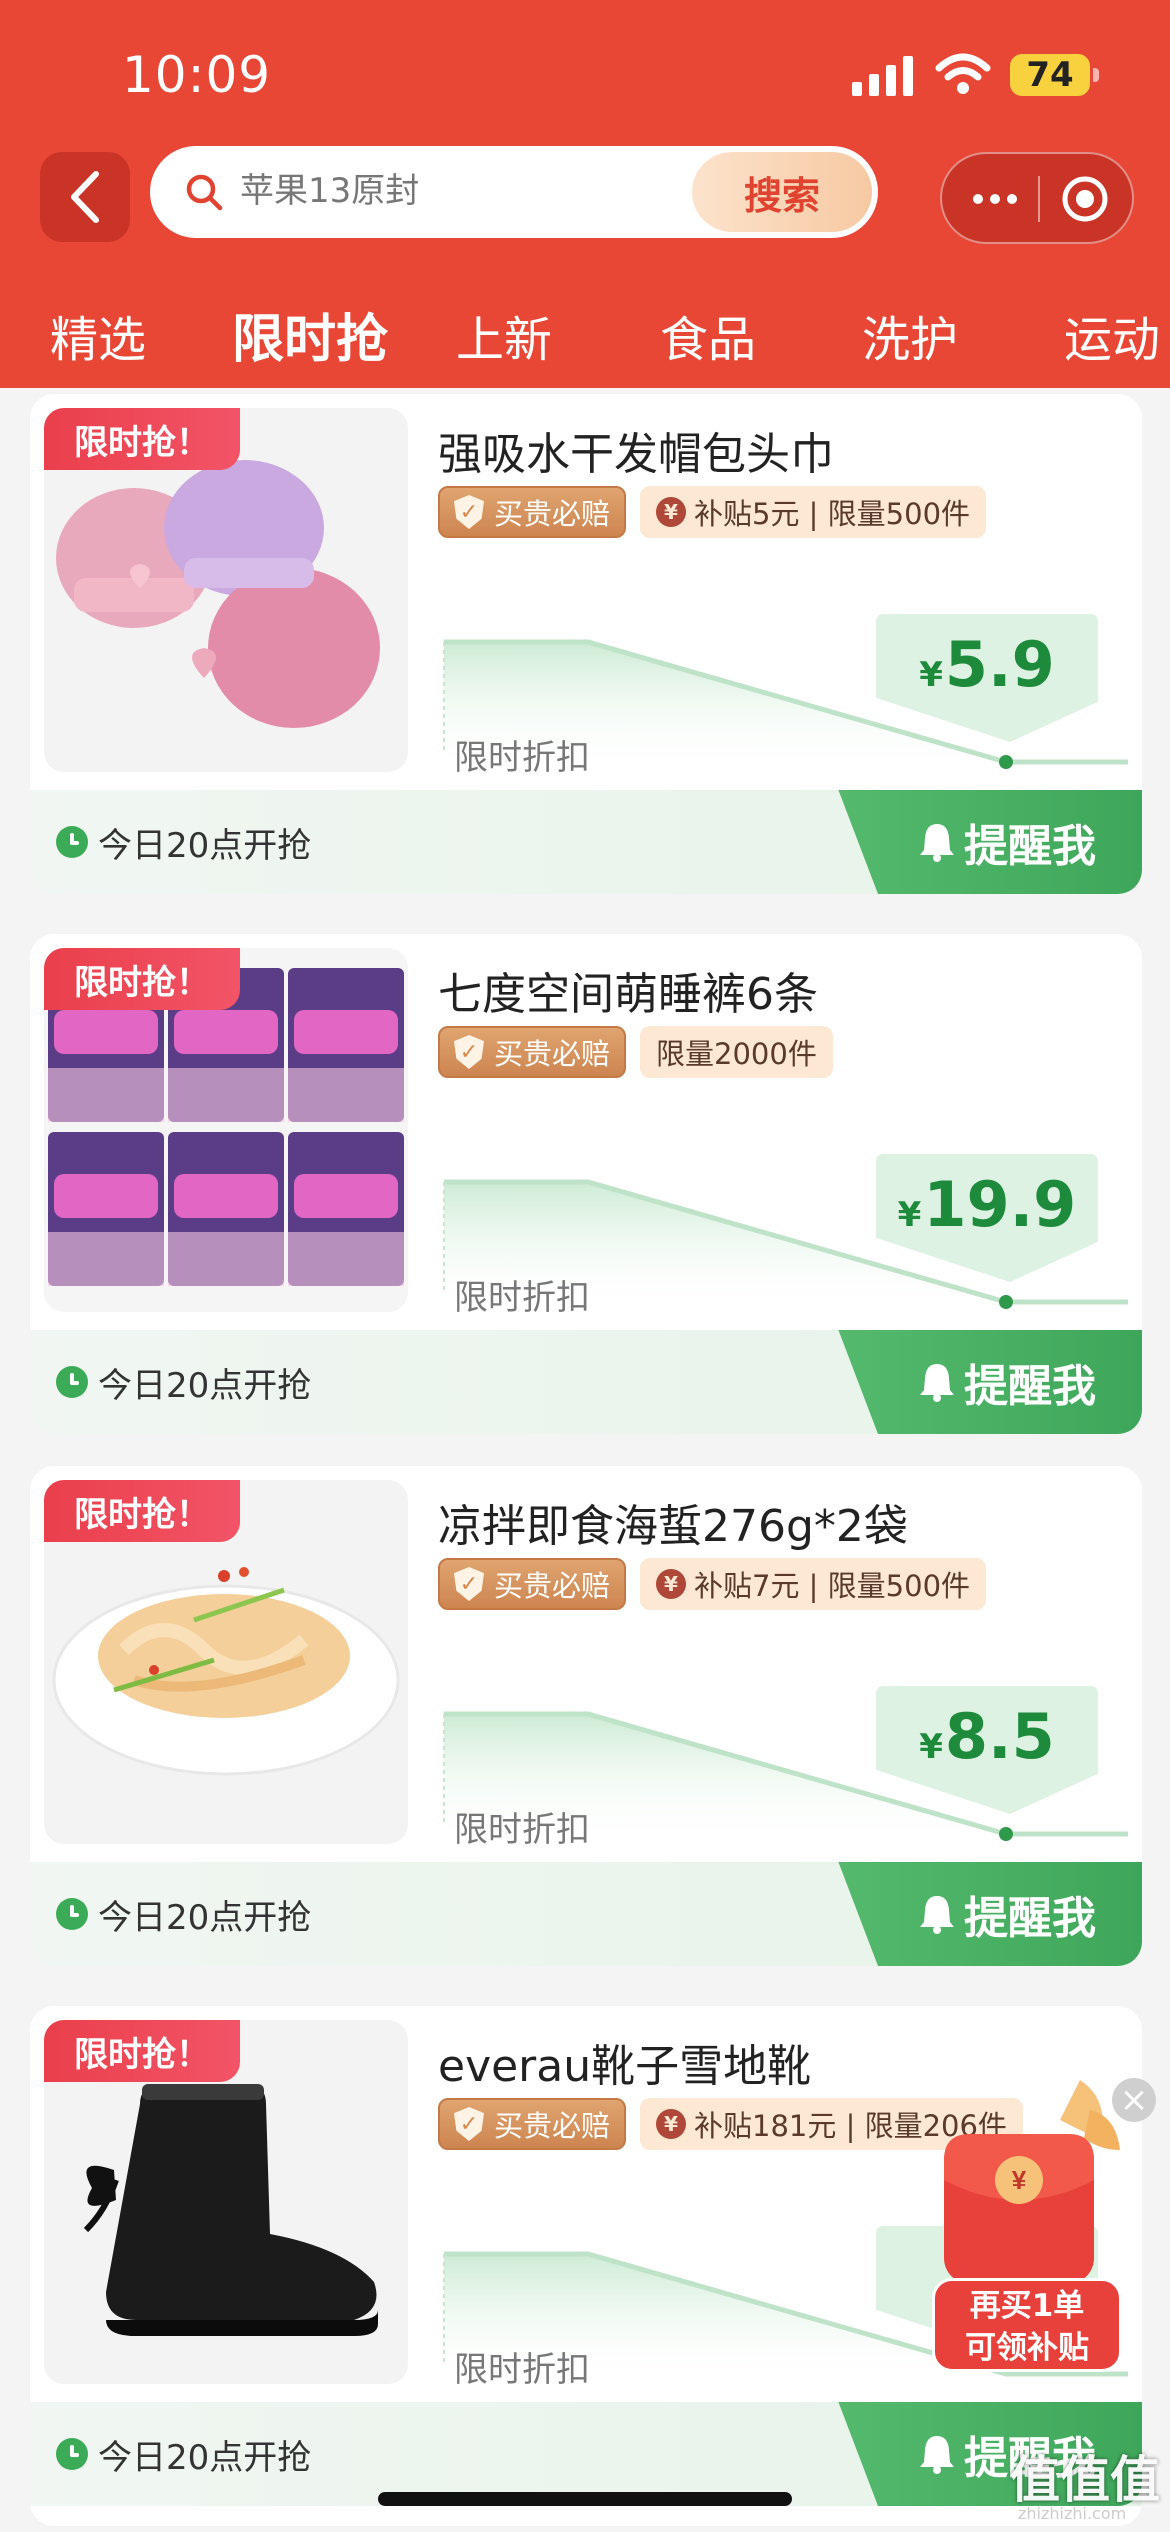 The width and height of the screenshot is (1170, 2532). Describe the element at coordinates (987, 1736) in the screenshot. I see `price-value: ¥8.5` at that location.